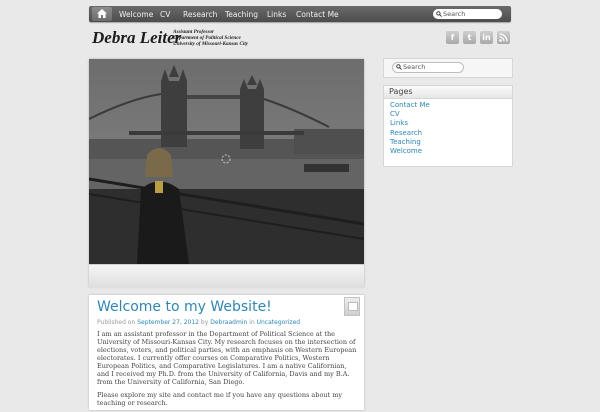 The image size is (600, 412). What do you see at coordinates (452, 37) in the screenshot?
I see `facebook-icon: f` at bounding box center [452, 37].